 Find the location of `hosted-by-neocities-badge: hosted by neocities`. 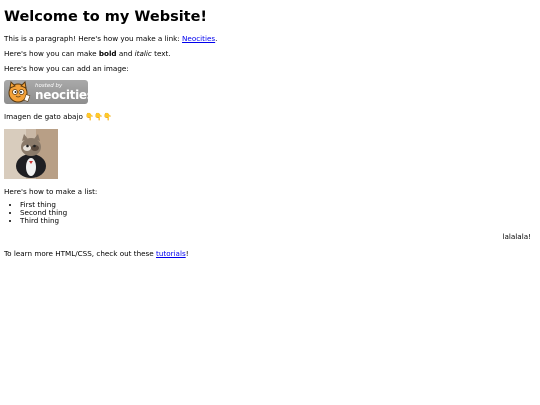

hosted-by-neocities-badge: hosted by neocities is located at coordinates (46, 92).